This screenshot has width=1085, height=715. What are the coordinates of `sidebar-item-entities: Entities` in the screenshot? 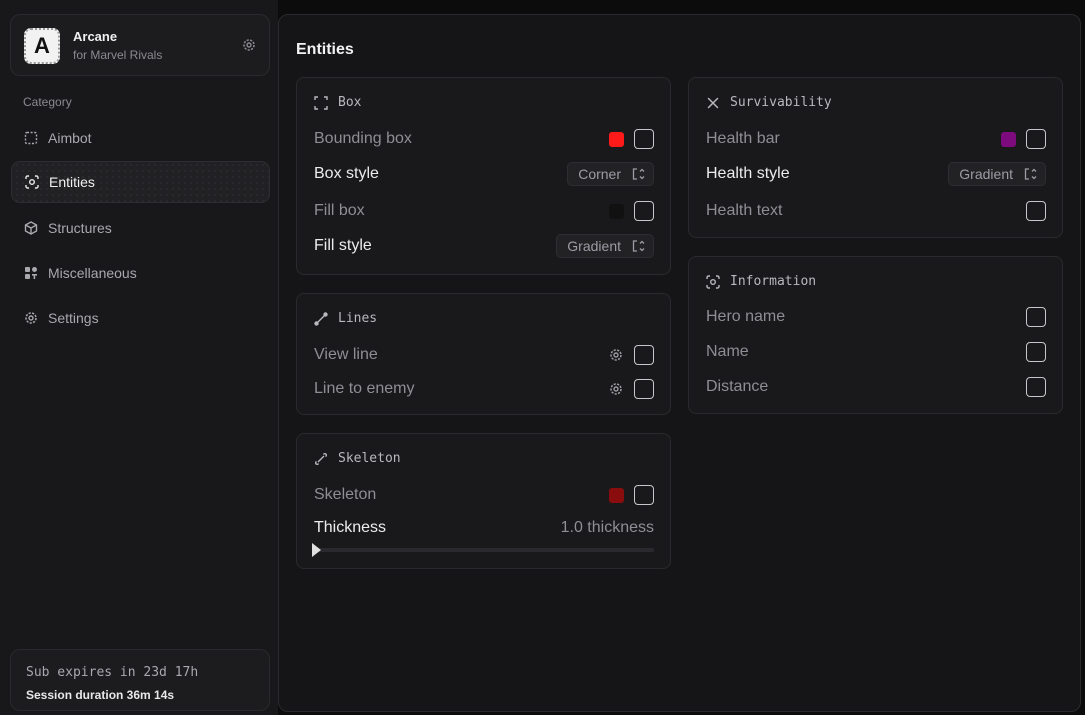 It's located at (140, 182).